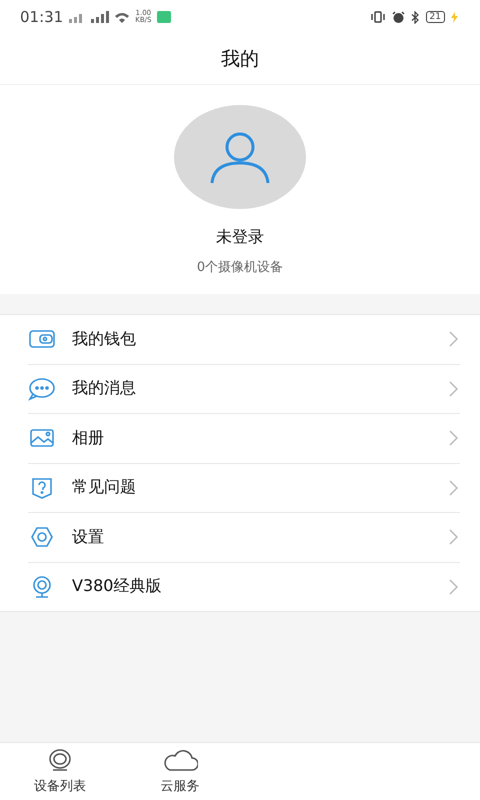  I want to click on cloud-icon, so click(180, 760).